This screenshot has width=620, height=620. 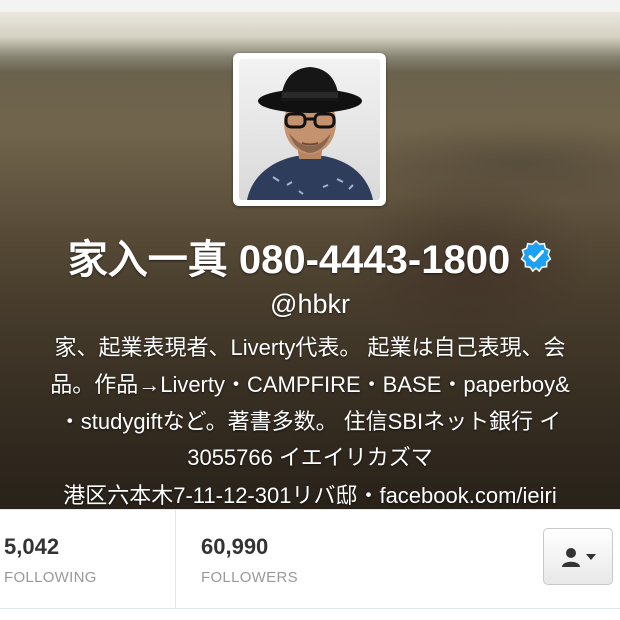 What do you see at coordinates (310, 6) in the screenshot?
I see `top-strip` at bounding box center [310, 6].